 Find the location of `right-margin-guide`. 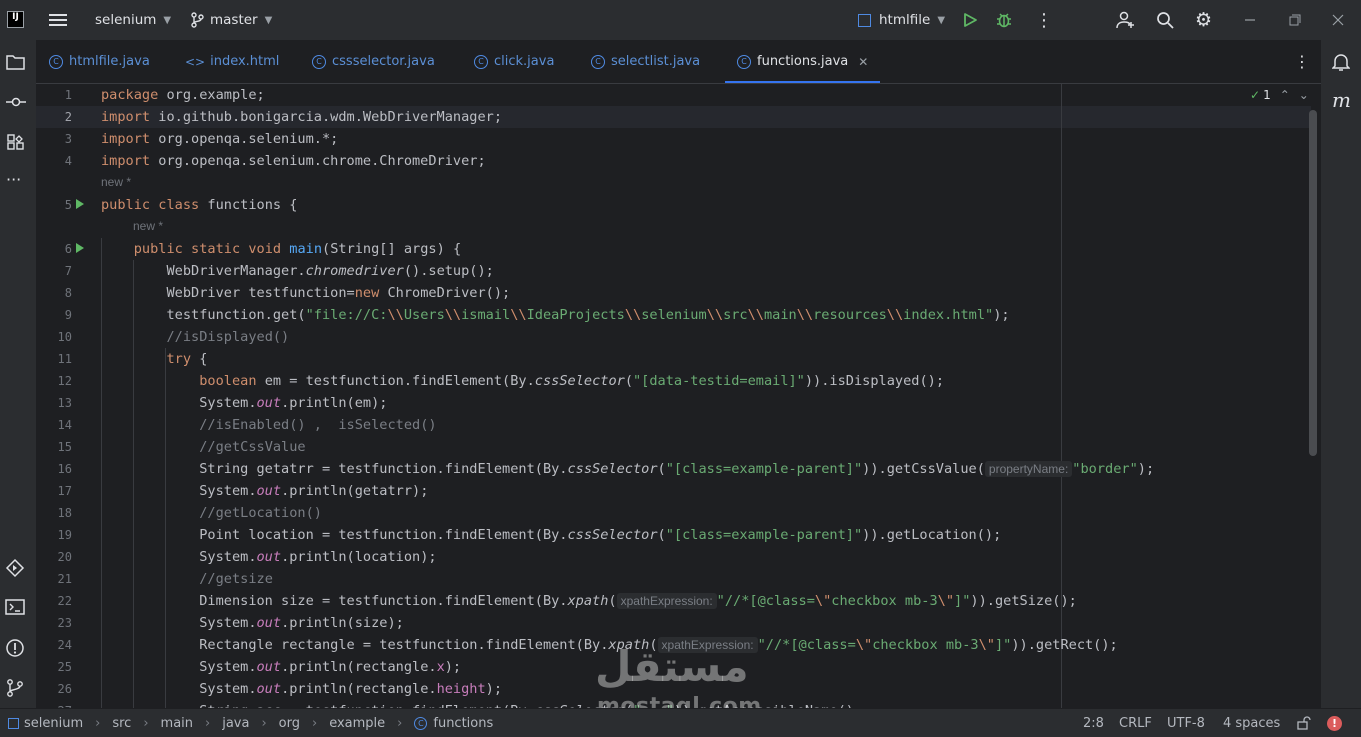

right-margin-guide is located at coordinates (1061, 396).